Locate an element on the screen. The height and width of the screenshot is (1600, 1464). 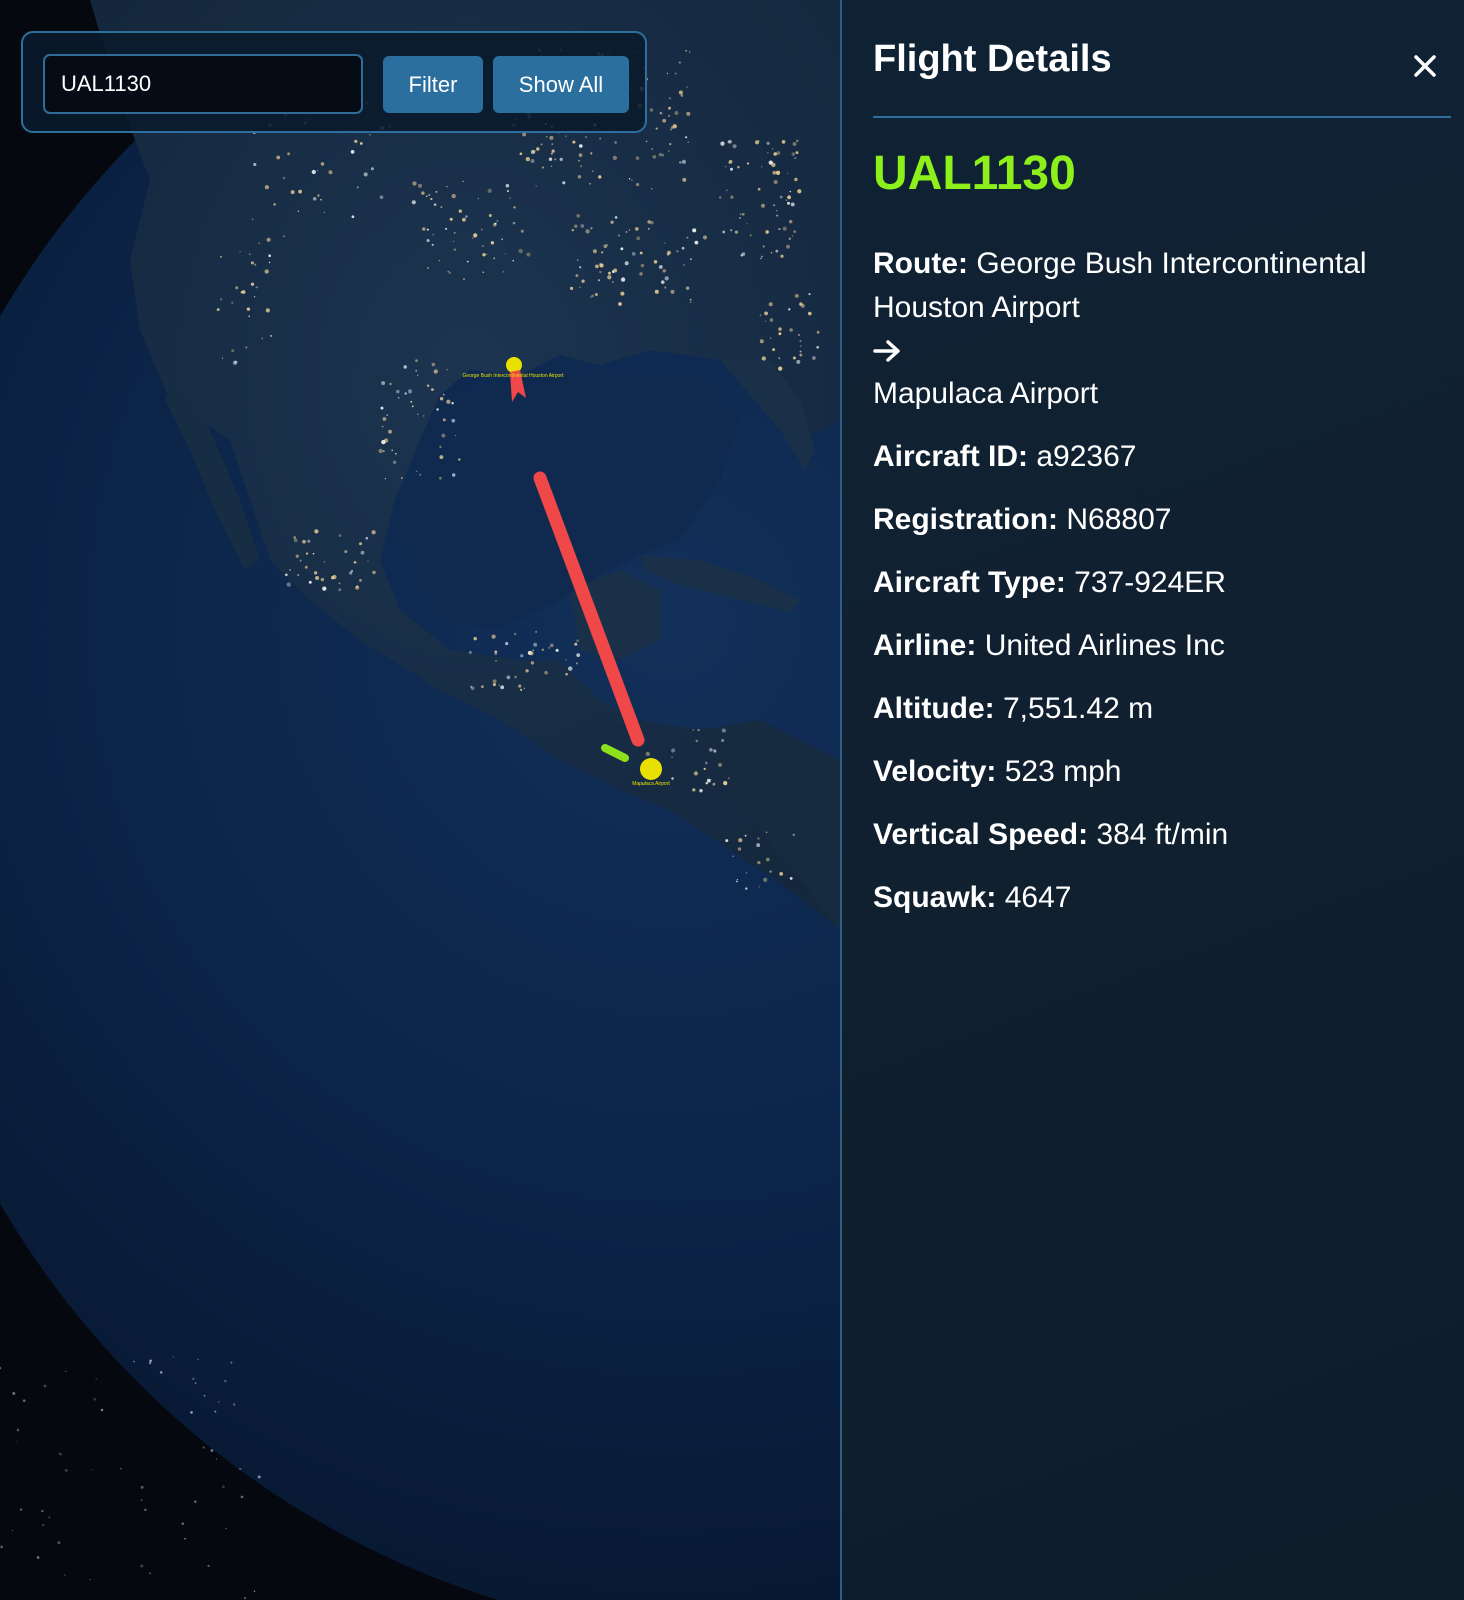
airline-value: United Airlines Inc is located at coordinates (1104, 645).